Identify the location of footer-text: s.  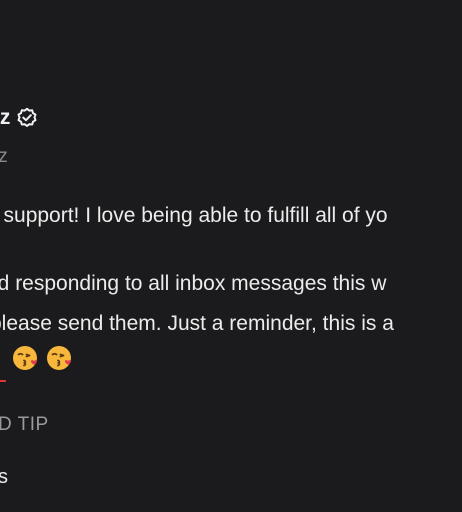
(4, 477).